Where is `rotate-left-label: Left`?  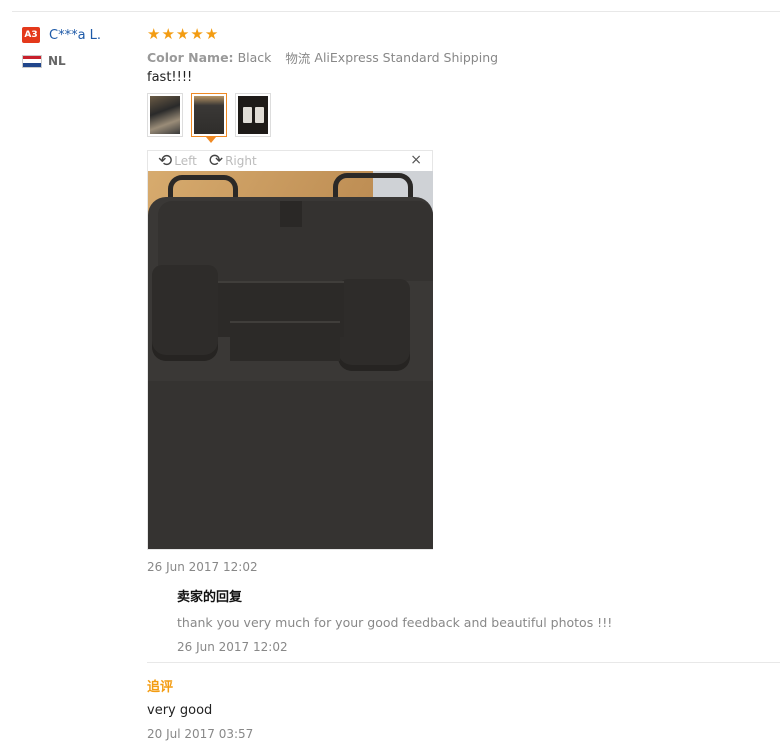
rotate-left-label: Left is located at coordinates (185, 161).